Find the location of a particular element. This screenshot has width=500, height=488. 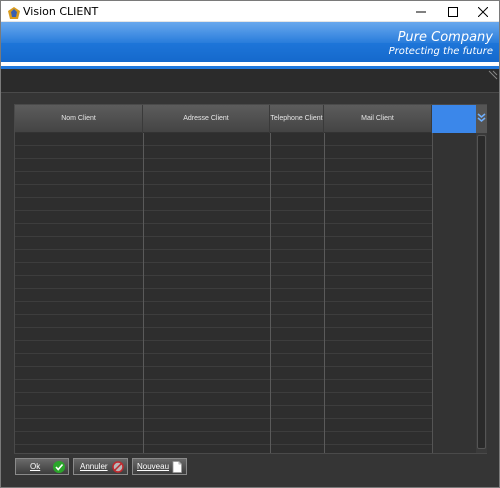

title-bar: Vision CLIENT is located at coordinates (250, 11).